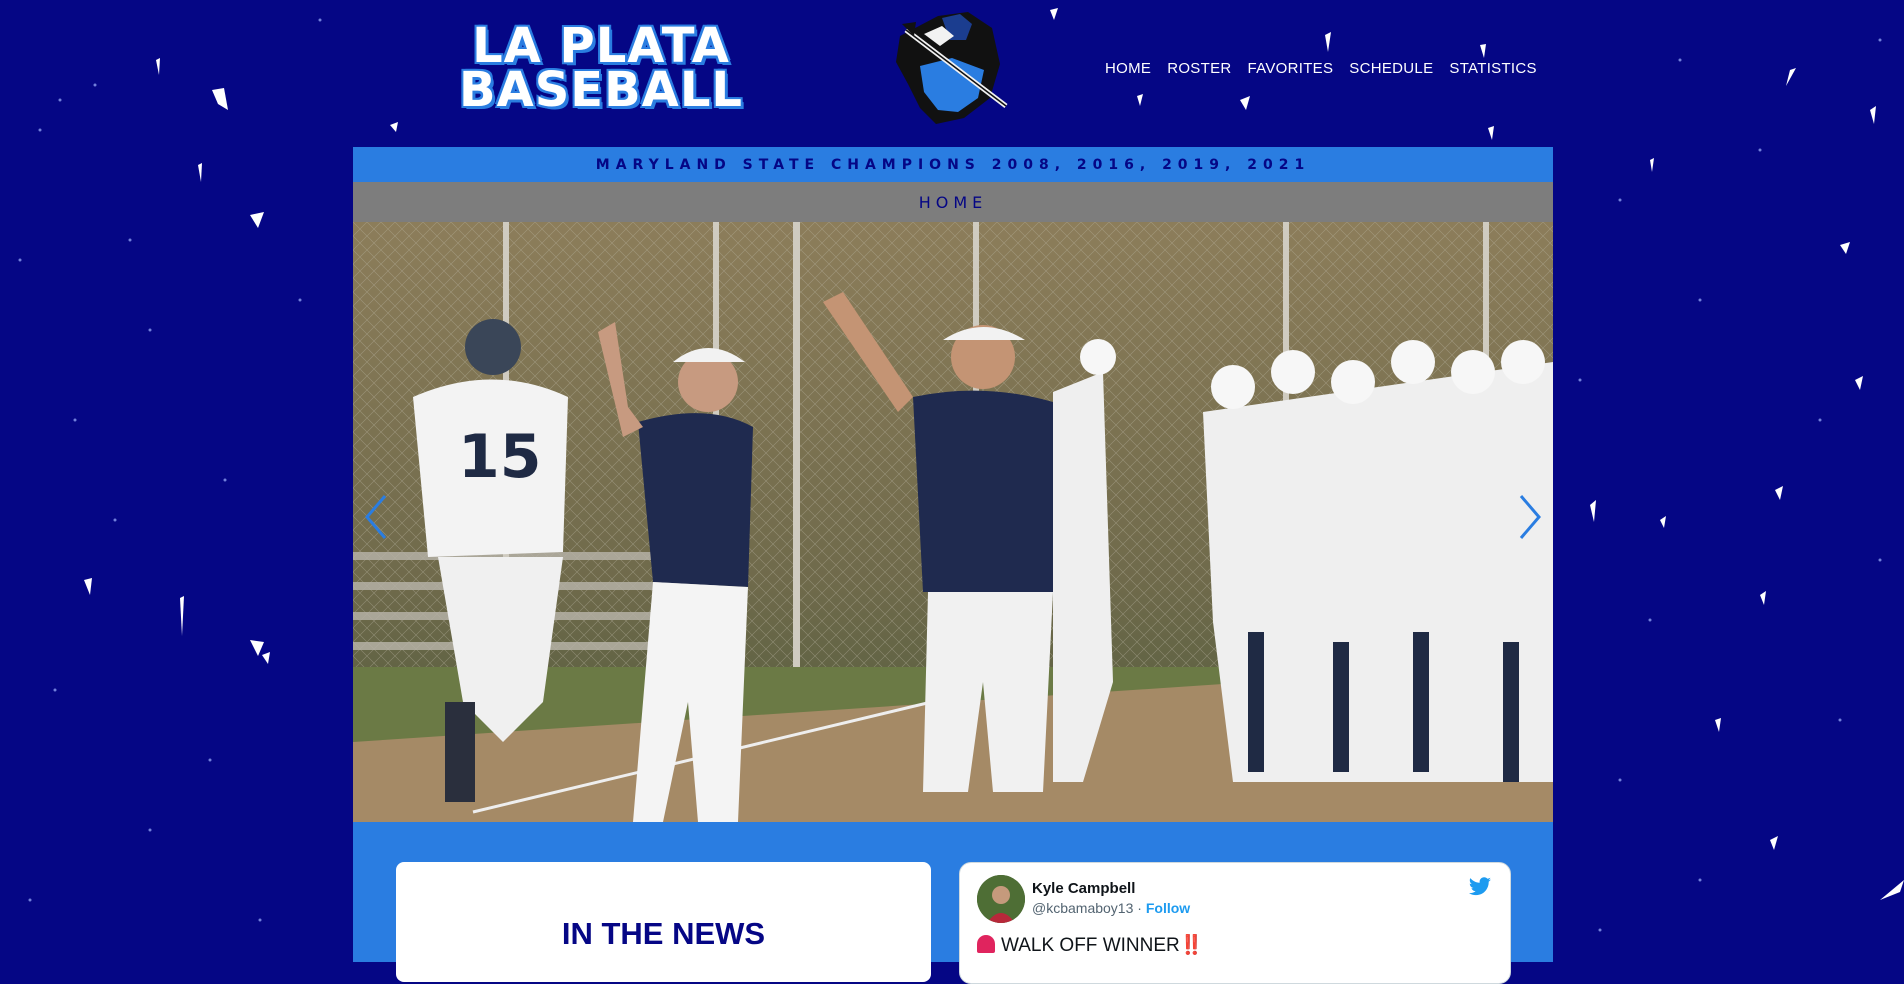 The width and height of the screenshot is (1904, 984). Describe the element at coordinates (1082, 908) in the screenshot. I see `tweet-handle: @kcbamaboy13` at that location.